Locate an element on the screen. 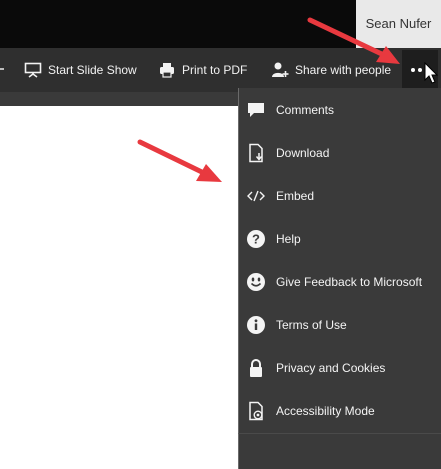 The image size is (441, 469). add-person-icon is located at coordinates (280, 70).